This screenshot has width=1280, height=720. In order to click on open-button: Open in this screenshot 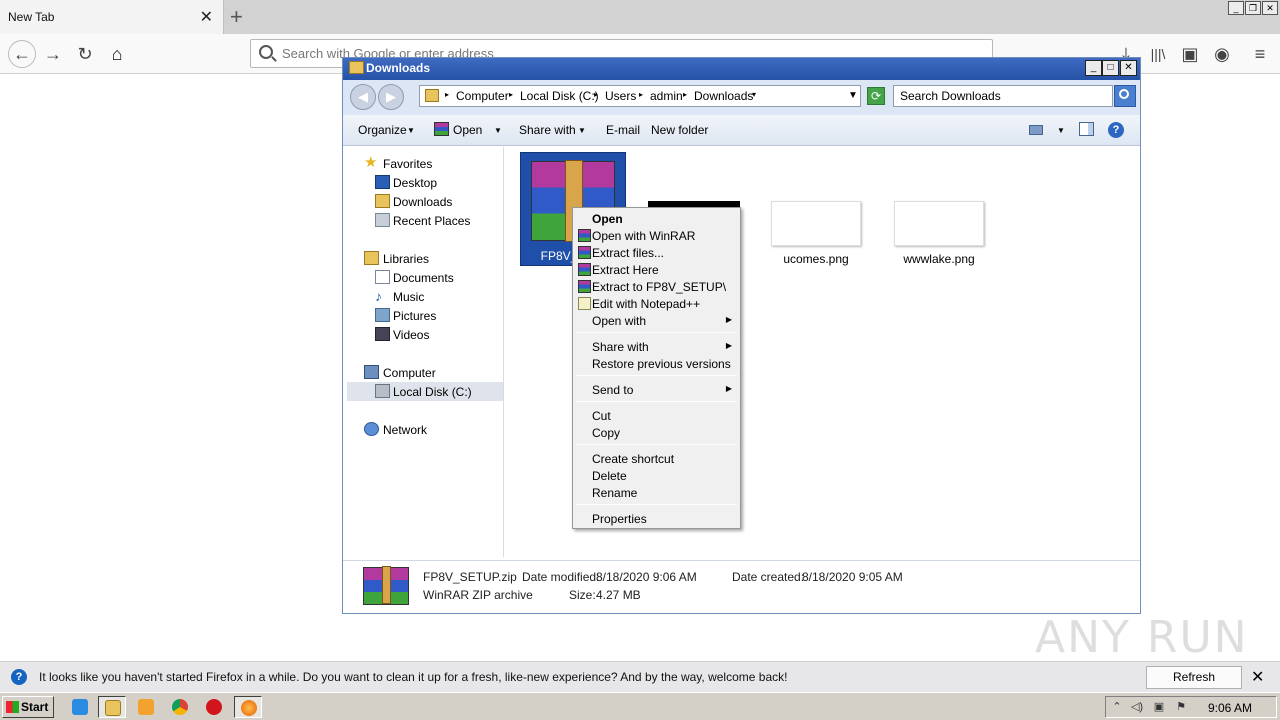, I will do `click(467, 130)`.